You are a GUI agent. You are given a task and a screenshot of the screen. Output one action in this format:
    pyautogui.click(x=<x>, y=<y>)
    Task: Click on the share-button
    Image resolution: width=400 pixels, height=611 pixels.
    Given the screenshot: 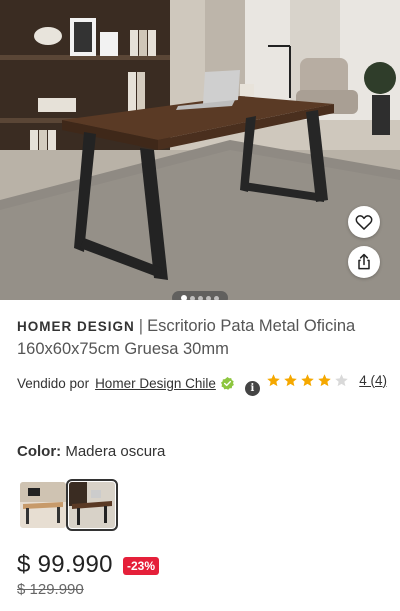 What is the action you would take?
    pyautogui.click(x=364, y=262)
    